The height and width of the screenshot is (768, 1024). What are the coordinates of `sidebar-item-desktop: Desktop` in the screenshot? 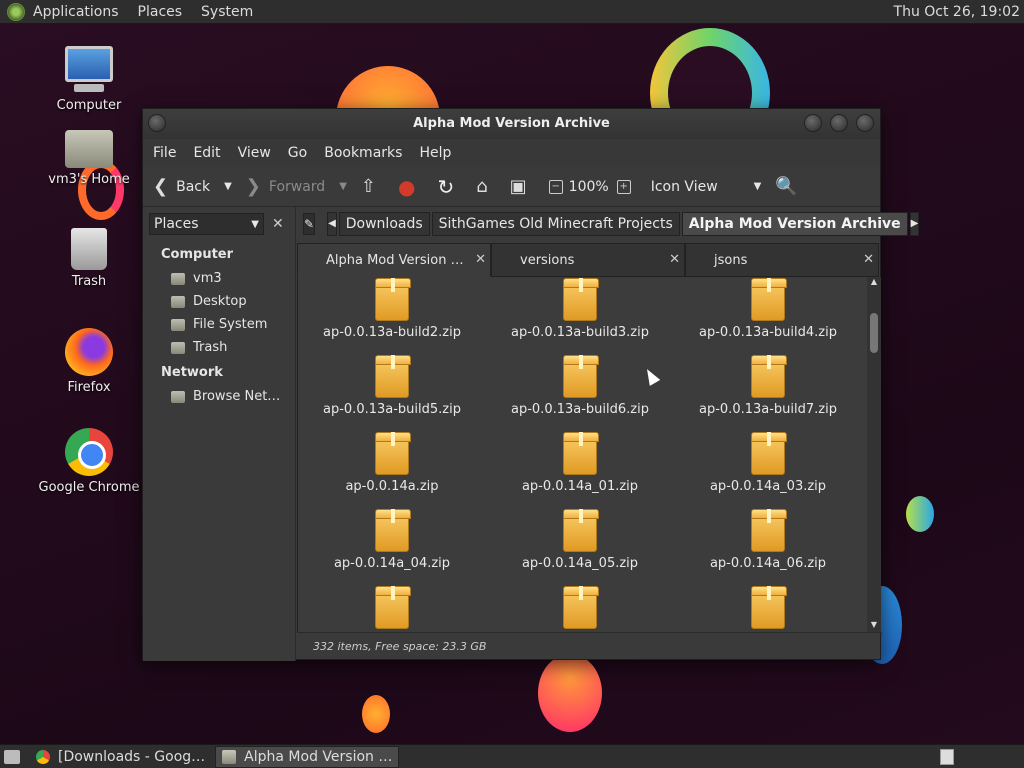 It's located at (219, 301).